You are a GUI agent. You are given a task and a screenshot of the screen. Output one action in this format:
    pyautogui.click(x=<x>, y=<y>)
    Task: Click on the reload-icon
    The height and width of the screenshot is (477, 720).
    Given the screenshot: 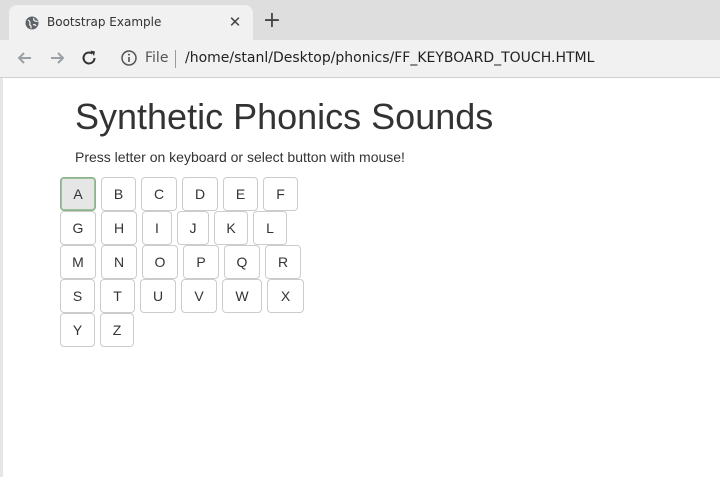 What is the action you would take?
    pyautogui.click(x=89, y=58)
    